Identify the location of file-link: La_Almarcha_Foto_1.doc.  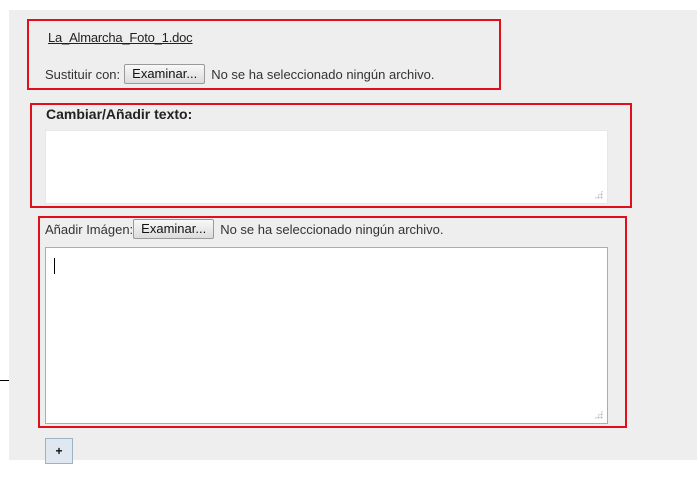
(120, 37).